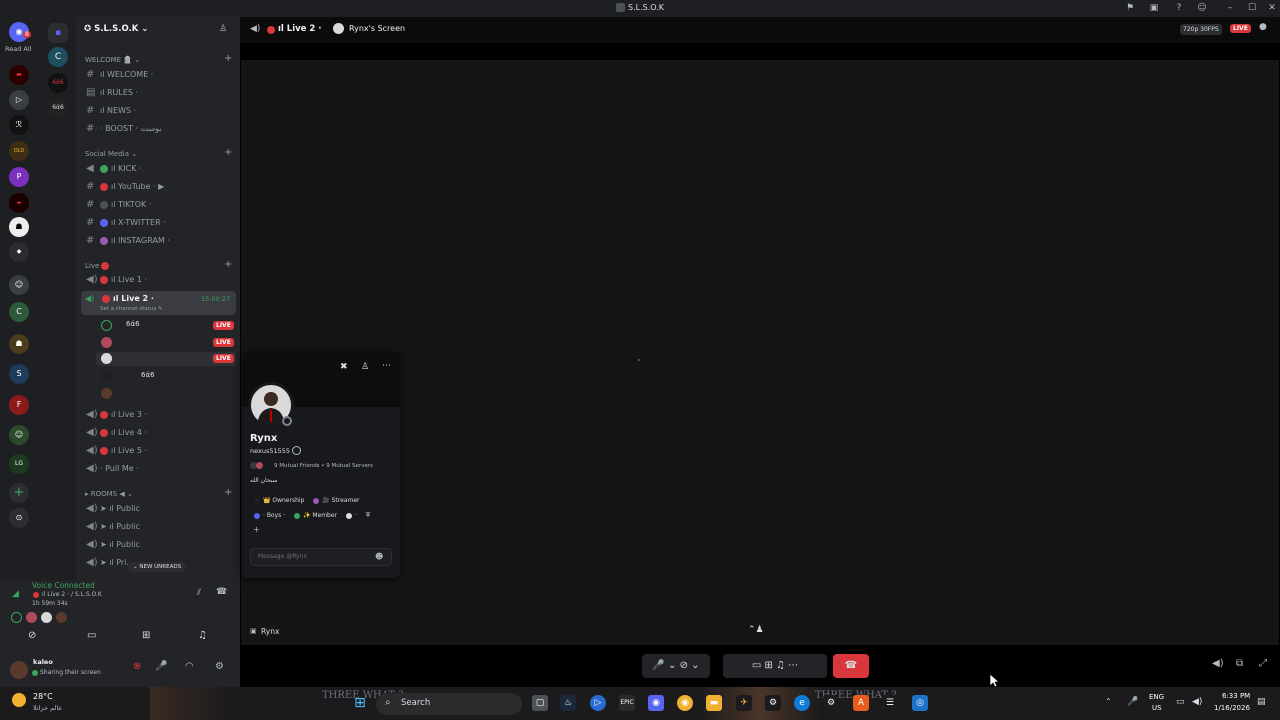  Describe the element at coordinates (449, 704) in the screenshot. I see `taskbar-search: ⌕ Search` at that location.